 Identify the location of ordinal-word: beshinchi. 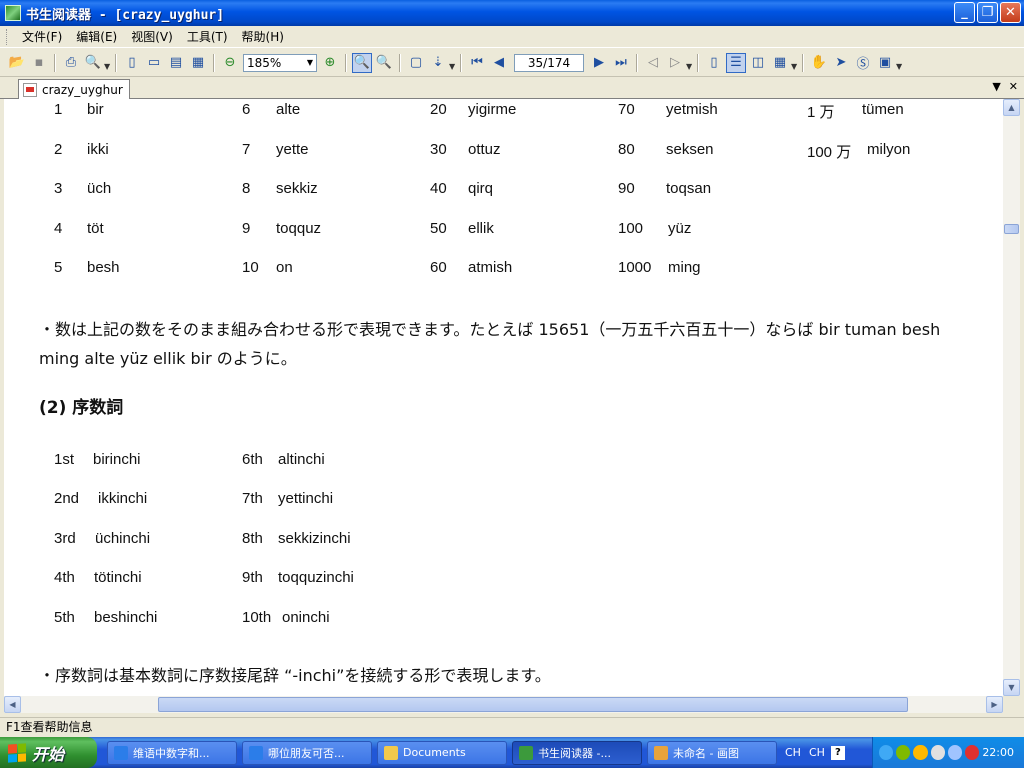
(126, 617).